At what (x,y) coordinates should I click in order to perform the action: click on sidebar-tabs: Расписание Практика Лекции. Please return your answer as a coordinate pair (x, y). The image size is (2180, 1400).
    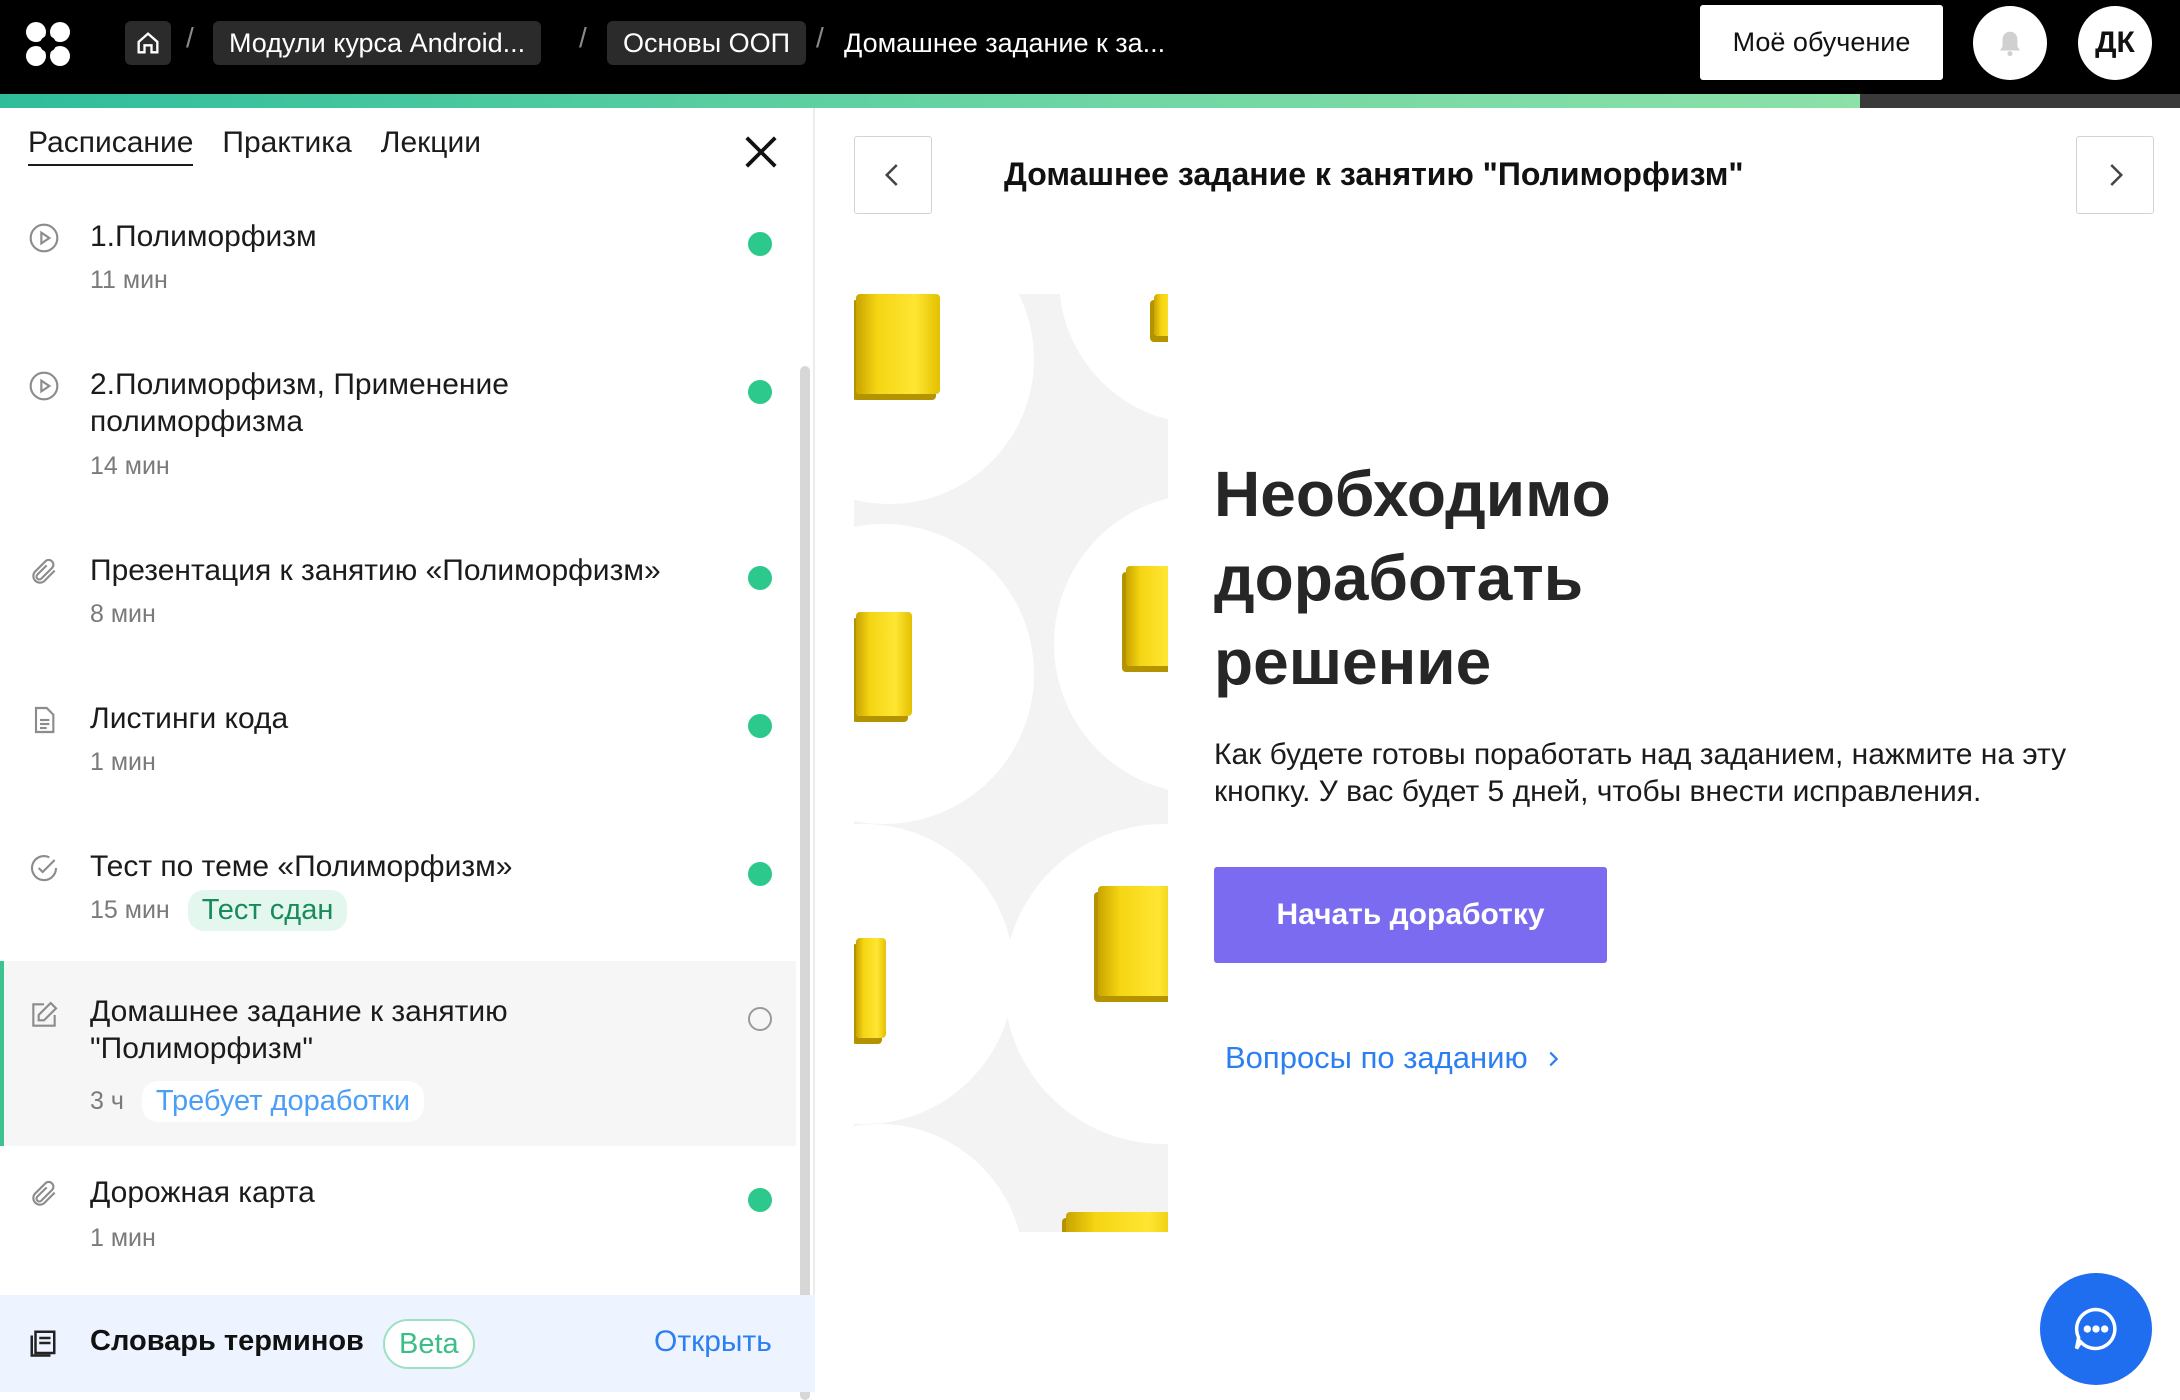
    Looking at the image, I should click on (254, 146).